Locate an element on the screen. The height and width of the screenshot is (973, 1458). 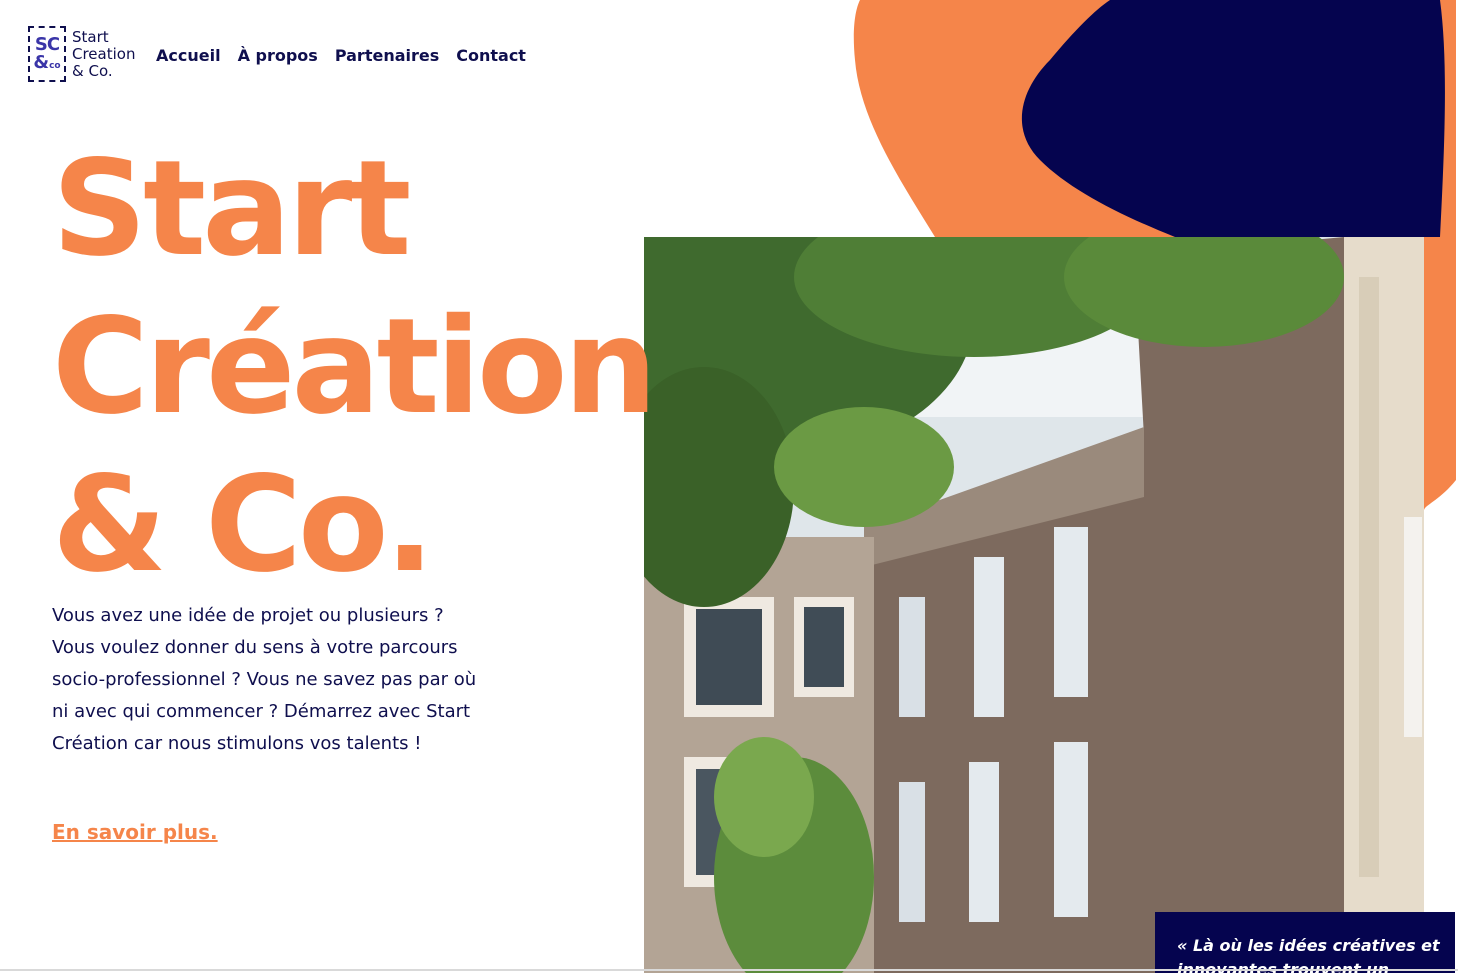
bottom-divider is located at coordinates (729, 970).